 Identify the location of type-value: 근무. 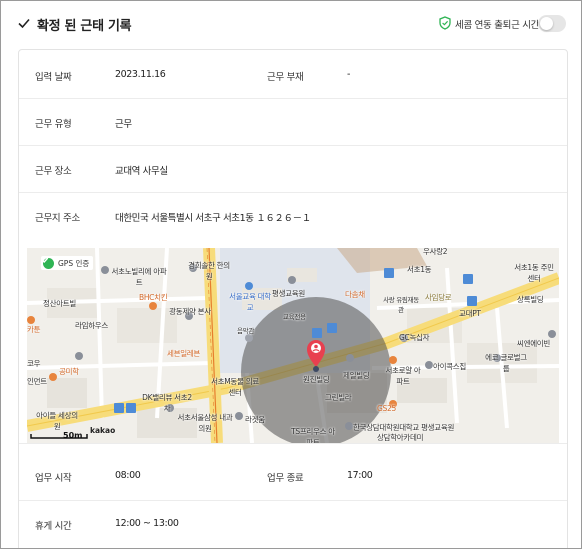
(123, 124).